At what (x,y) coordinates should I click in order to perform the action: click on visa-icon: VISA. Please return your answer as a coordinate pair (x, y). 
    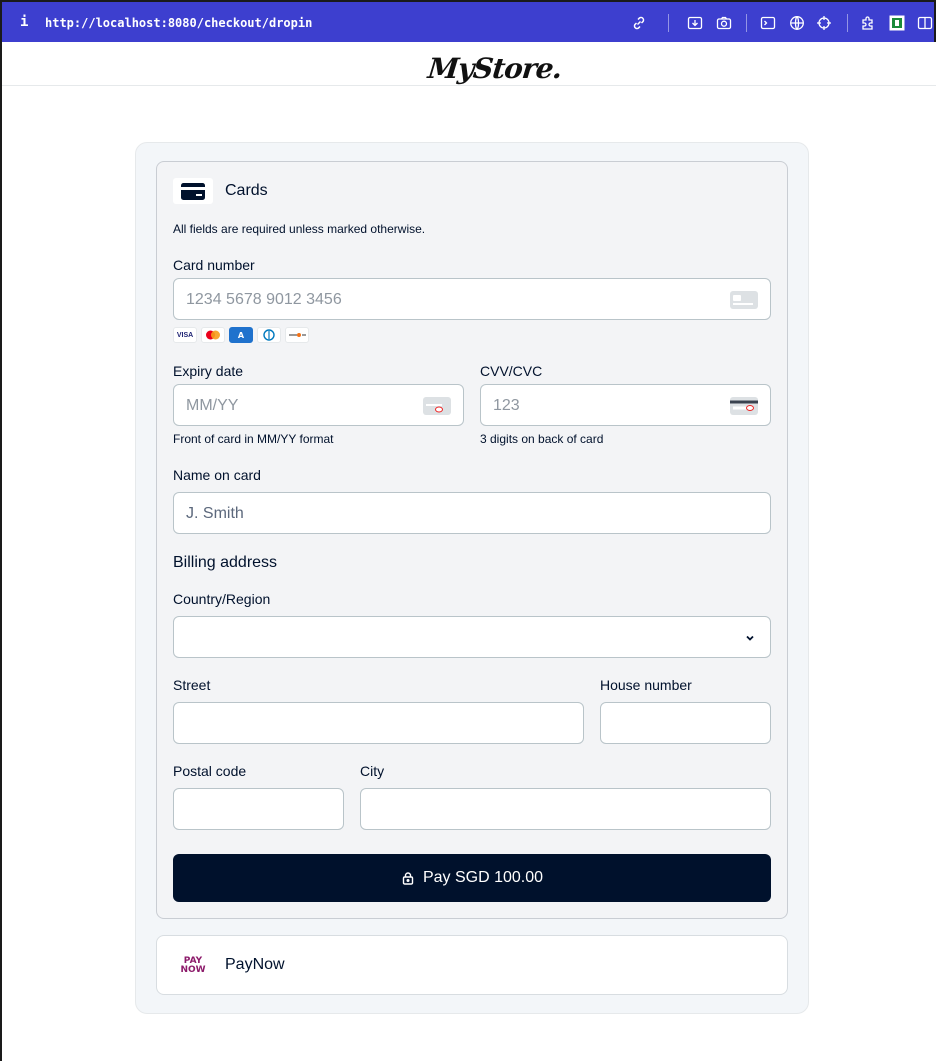
    Looking at the image, I should click on (185, 335).